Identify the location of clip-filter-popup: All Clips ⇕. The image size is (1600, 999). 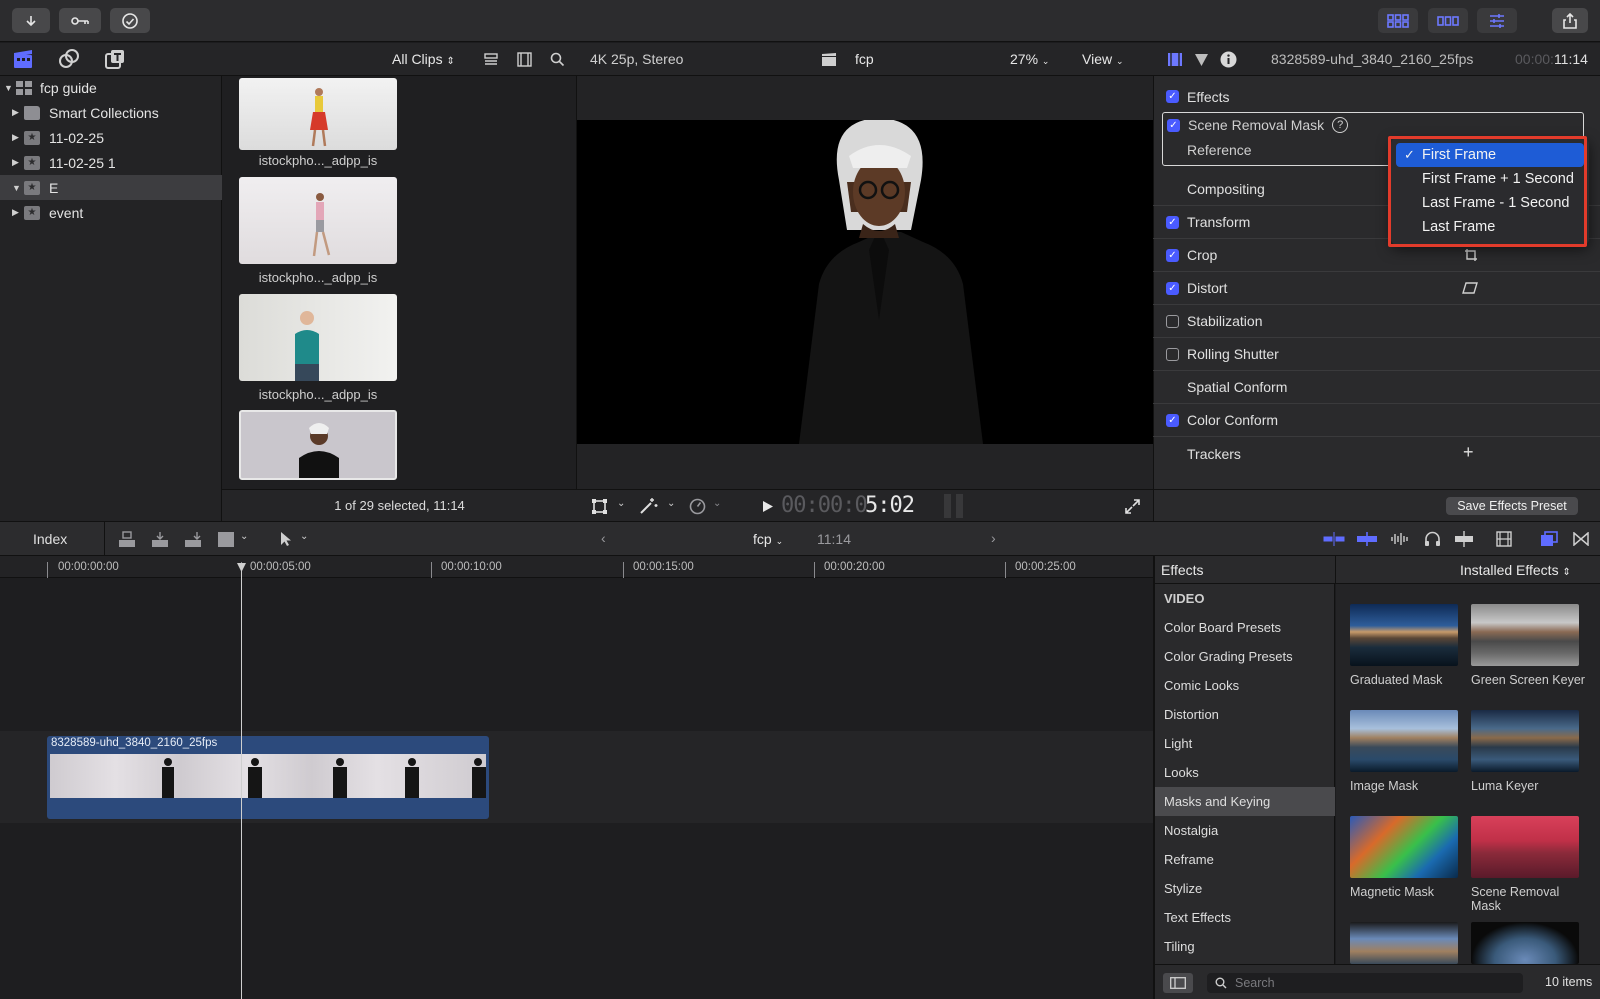
(423, 59).